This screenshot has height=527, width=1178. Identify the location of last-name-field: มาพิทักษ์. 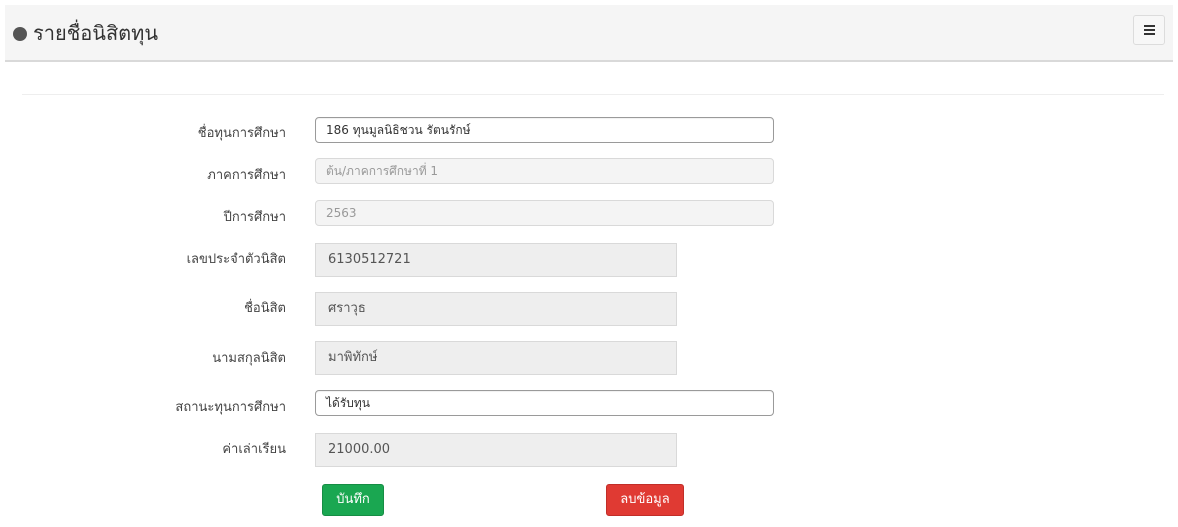
(496, 358).